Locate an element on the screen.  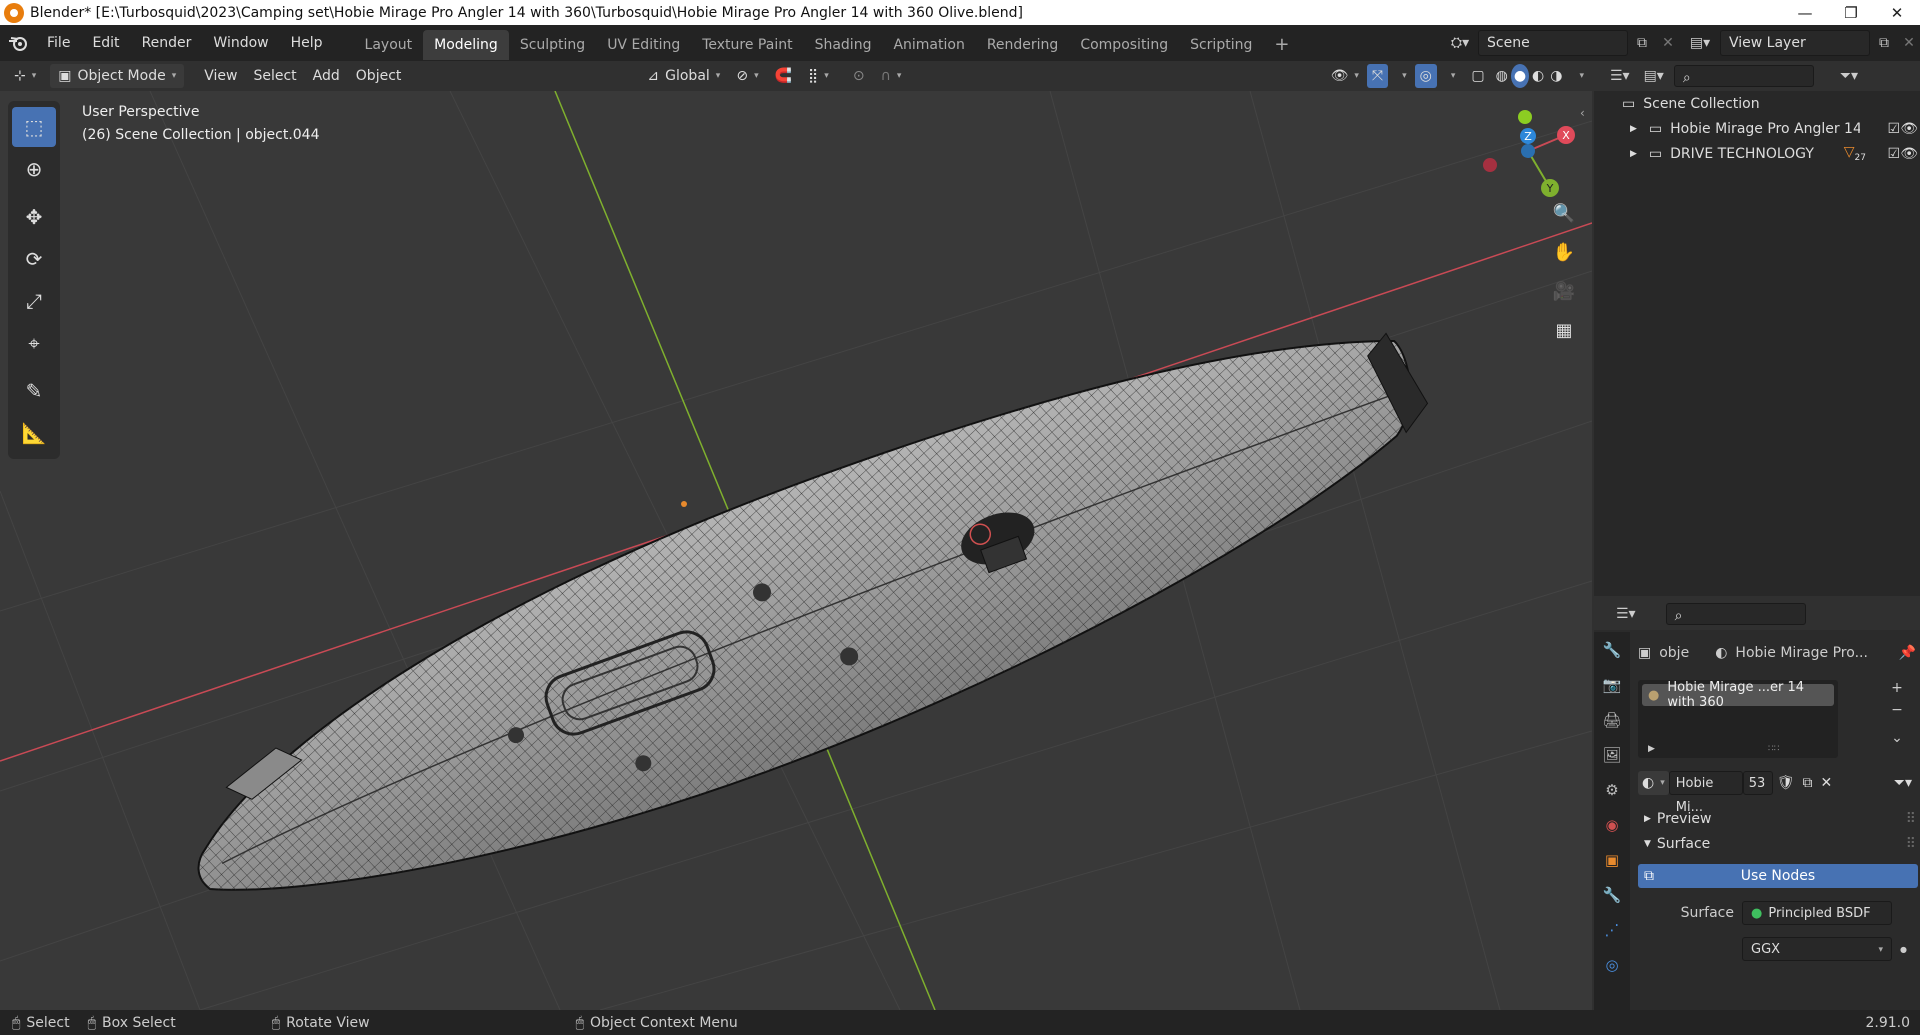
outliner-item: ▶ ▭ Hobie Mirage Pro Angler 14 wi ☑ 👁 is located at coordinates (1757, 128).